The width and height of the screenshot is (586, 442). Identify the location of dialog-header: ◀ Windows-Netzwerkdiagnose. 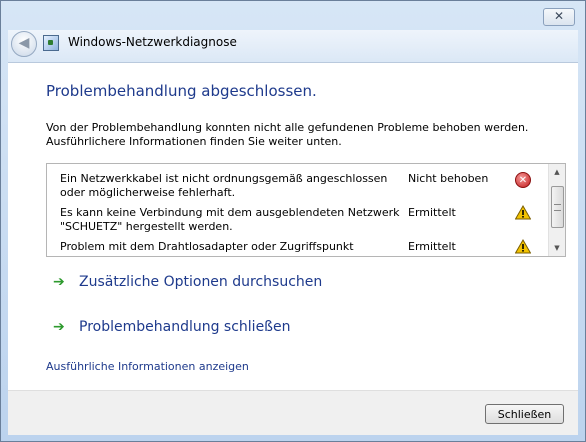
(293, 46).